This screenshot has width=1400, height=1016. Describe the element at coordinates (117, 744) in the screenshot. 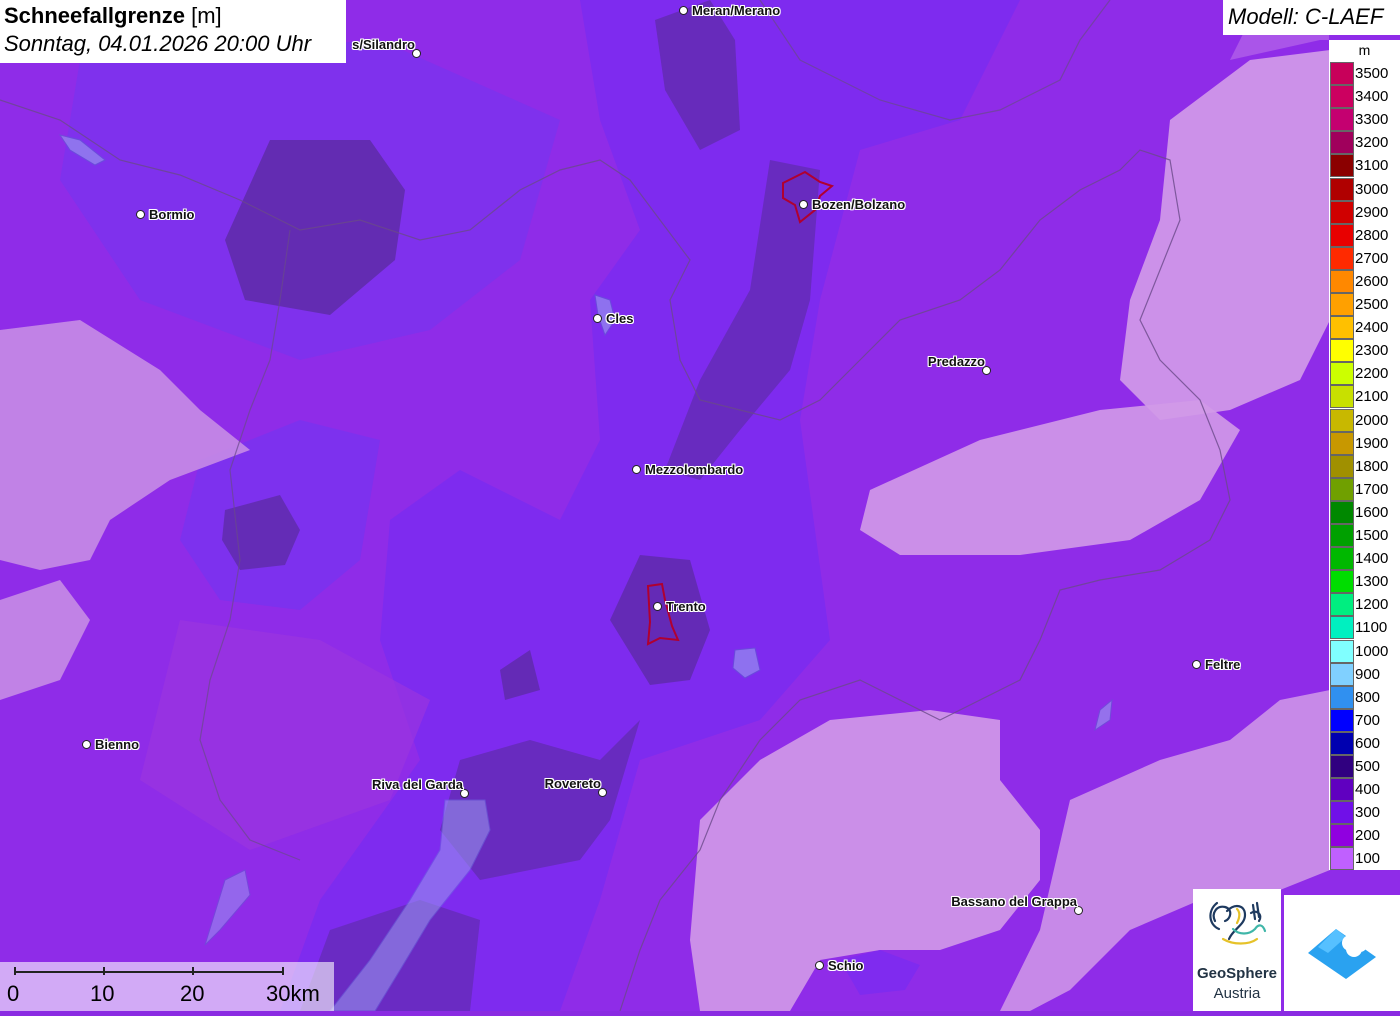

I see `city-label: Bienno` at that location.